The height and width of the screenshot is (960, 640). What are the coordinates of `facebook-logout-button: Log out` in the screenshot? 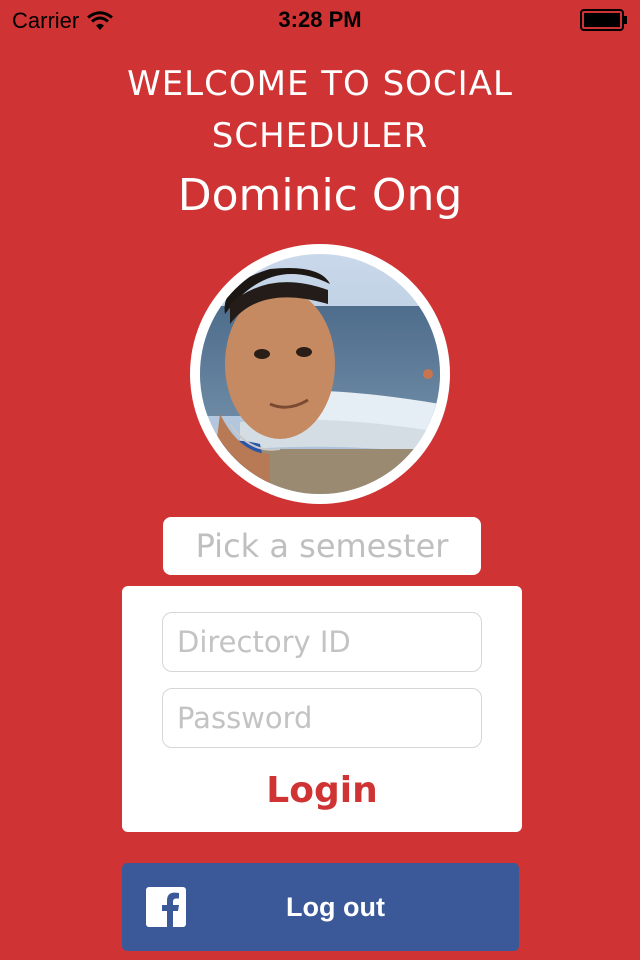 It's located at (320, 907).